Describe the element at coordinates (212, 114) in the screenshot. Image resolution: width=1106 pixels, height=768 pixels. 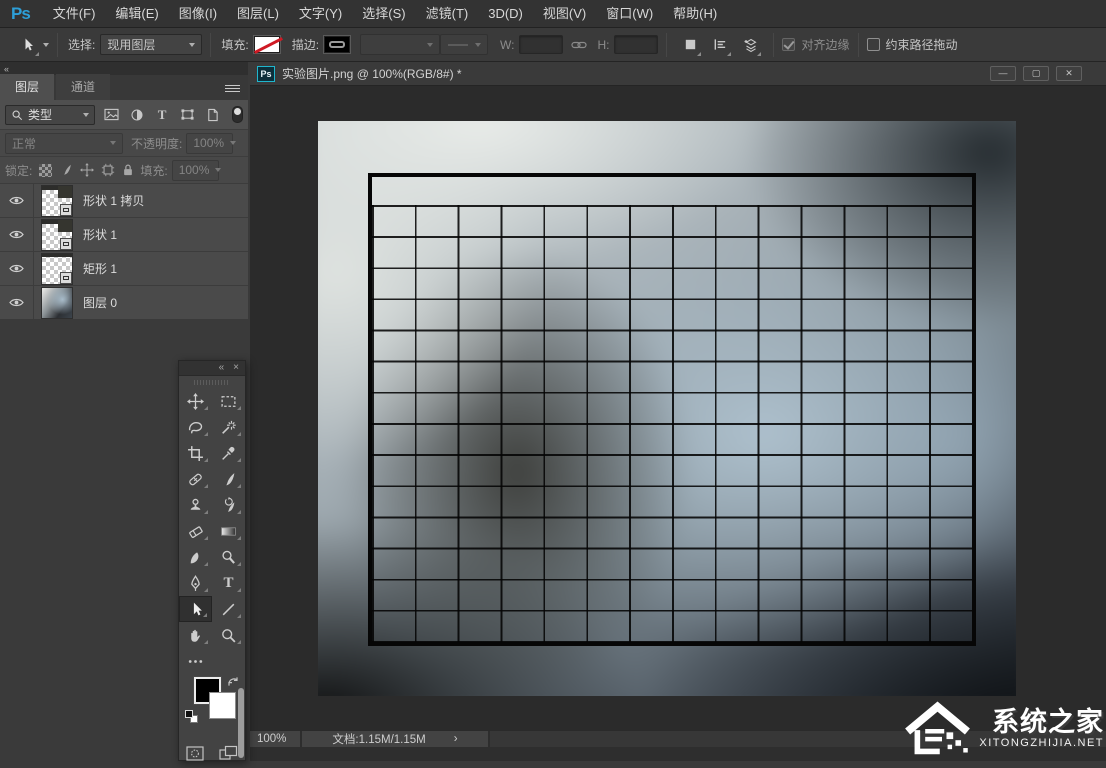
I see `filter-smart-objects-icon` at that location.